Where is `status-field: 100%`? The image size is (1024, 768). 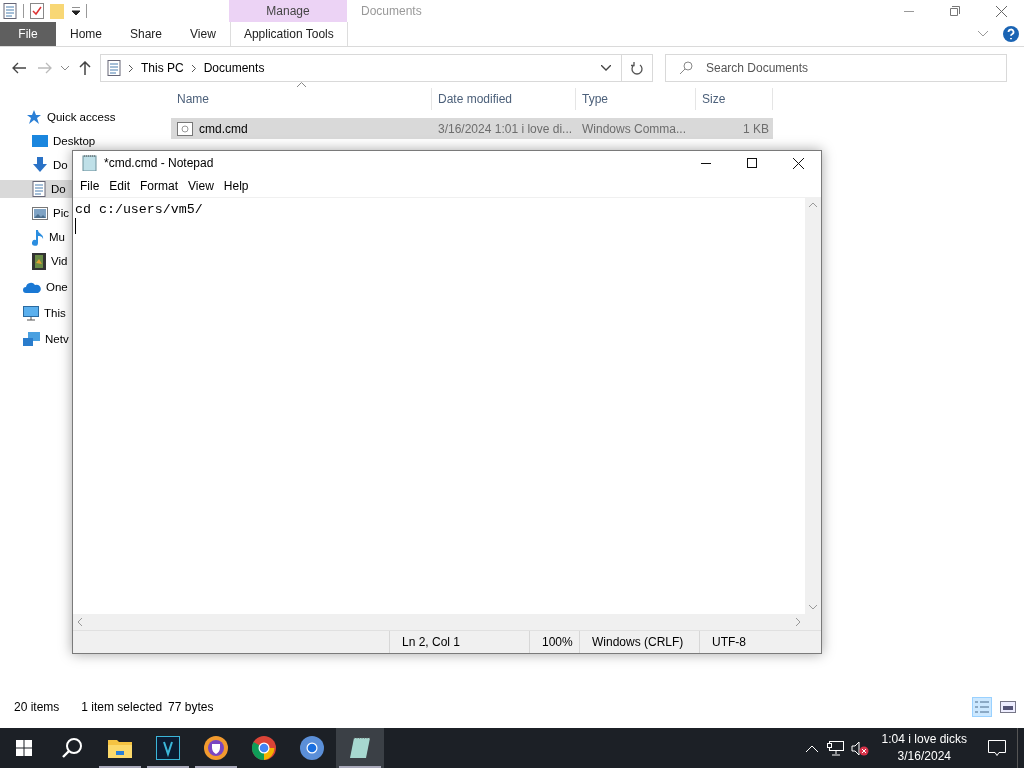
status-field: 100% is located at coordinates (554, 642).